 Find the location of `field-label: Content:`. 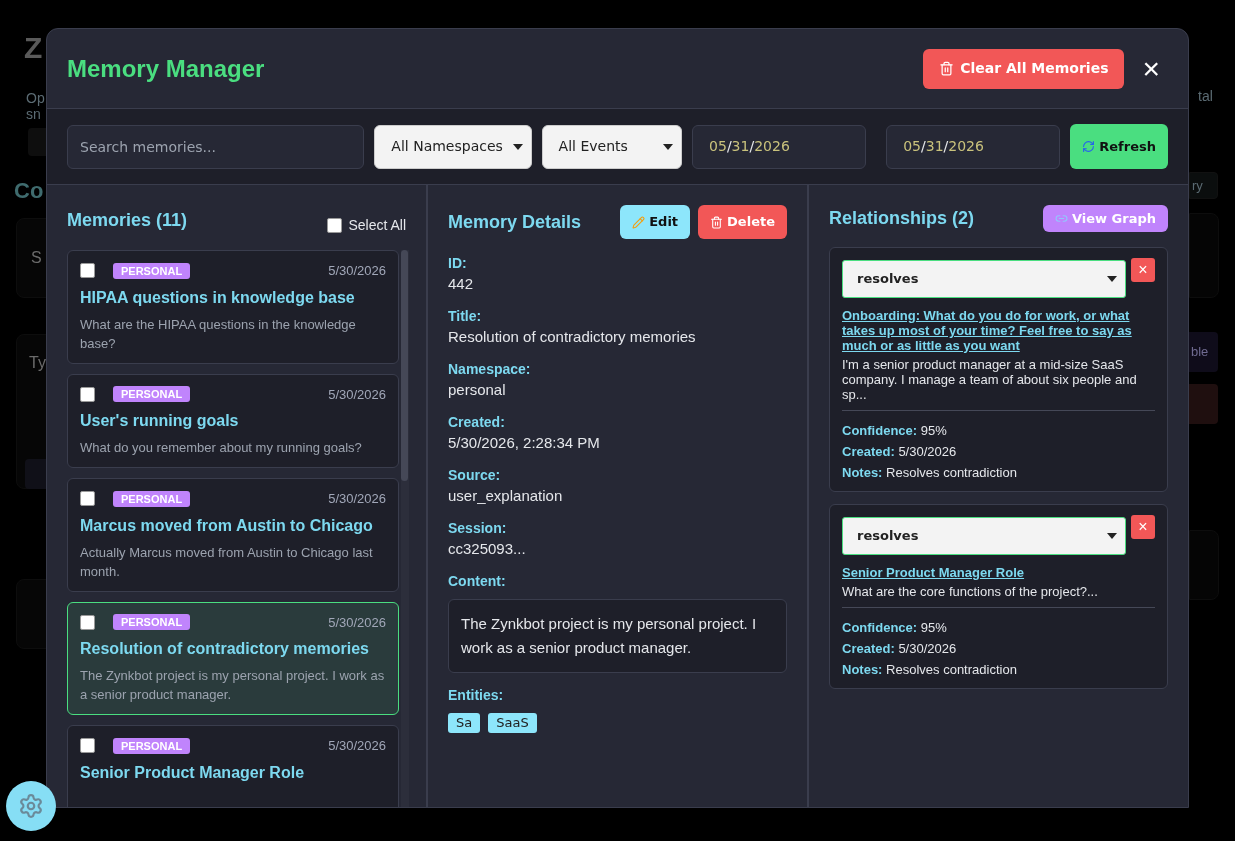

field-label: Content: is located at coordinates (477, 581).